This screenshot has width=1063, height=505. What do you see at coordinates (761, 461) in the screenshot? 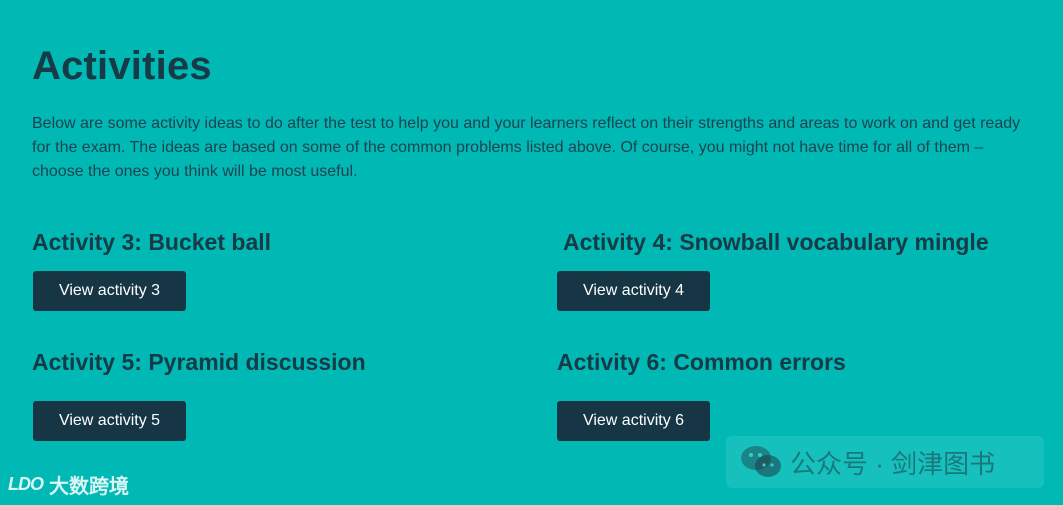
I see `wechat-icon` at bounding box center [761, 461].